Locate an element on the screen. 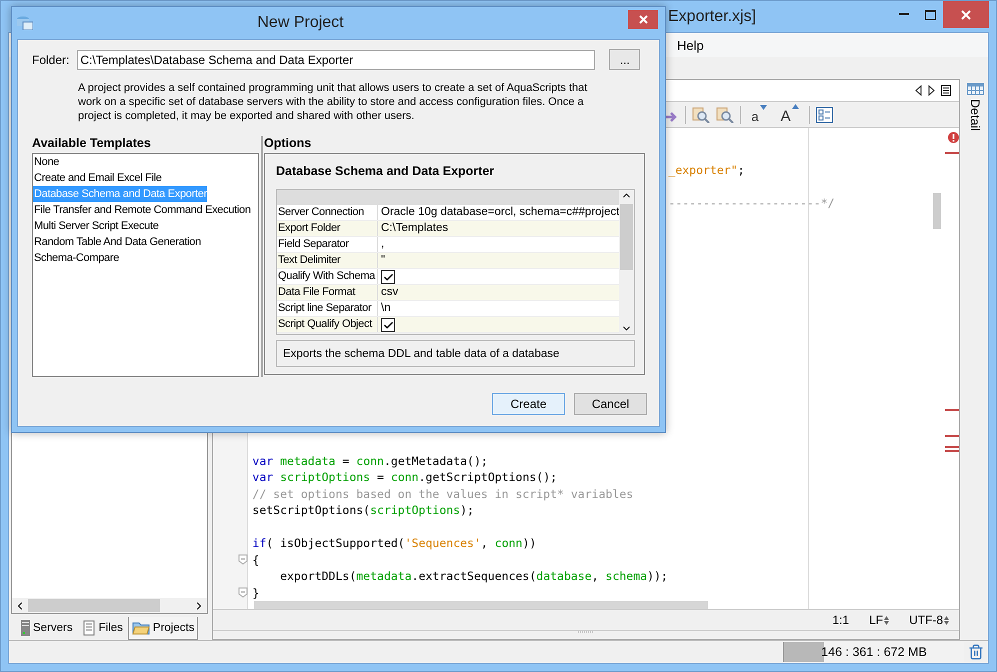  next-icon is located at coordinates (932, 90).